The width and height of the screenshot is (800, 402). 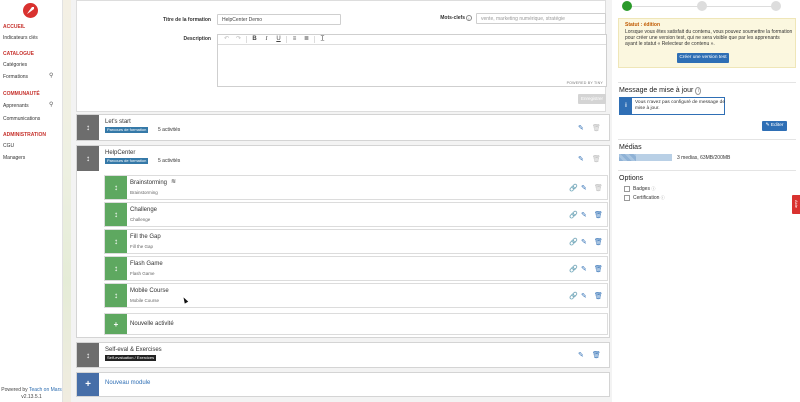 I want to click on keywords-label: Mots-clefs, so click(x=452, y=18).